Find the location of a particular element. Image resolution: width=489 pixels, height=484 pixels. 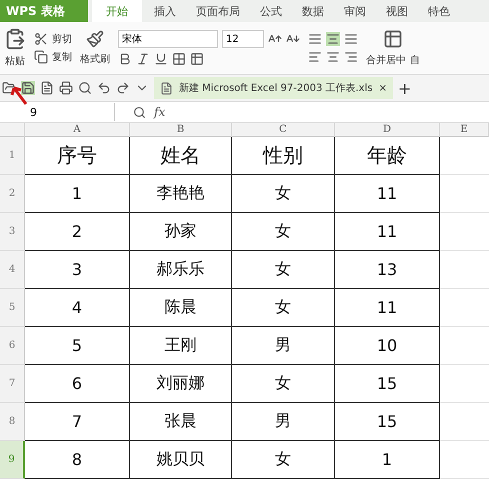

copy-icon is located at coordinates (41, 57).